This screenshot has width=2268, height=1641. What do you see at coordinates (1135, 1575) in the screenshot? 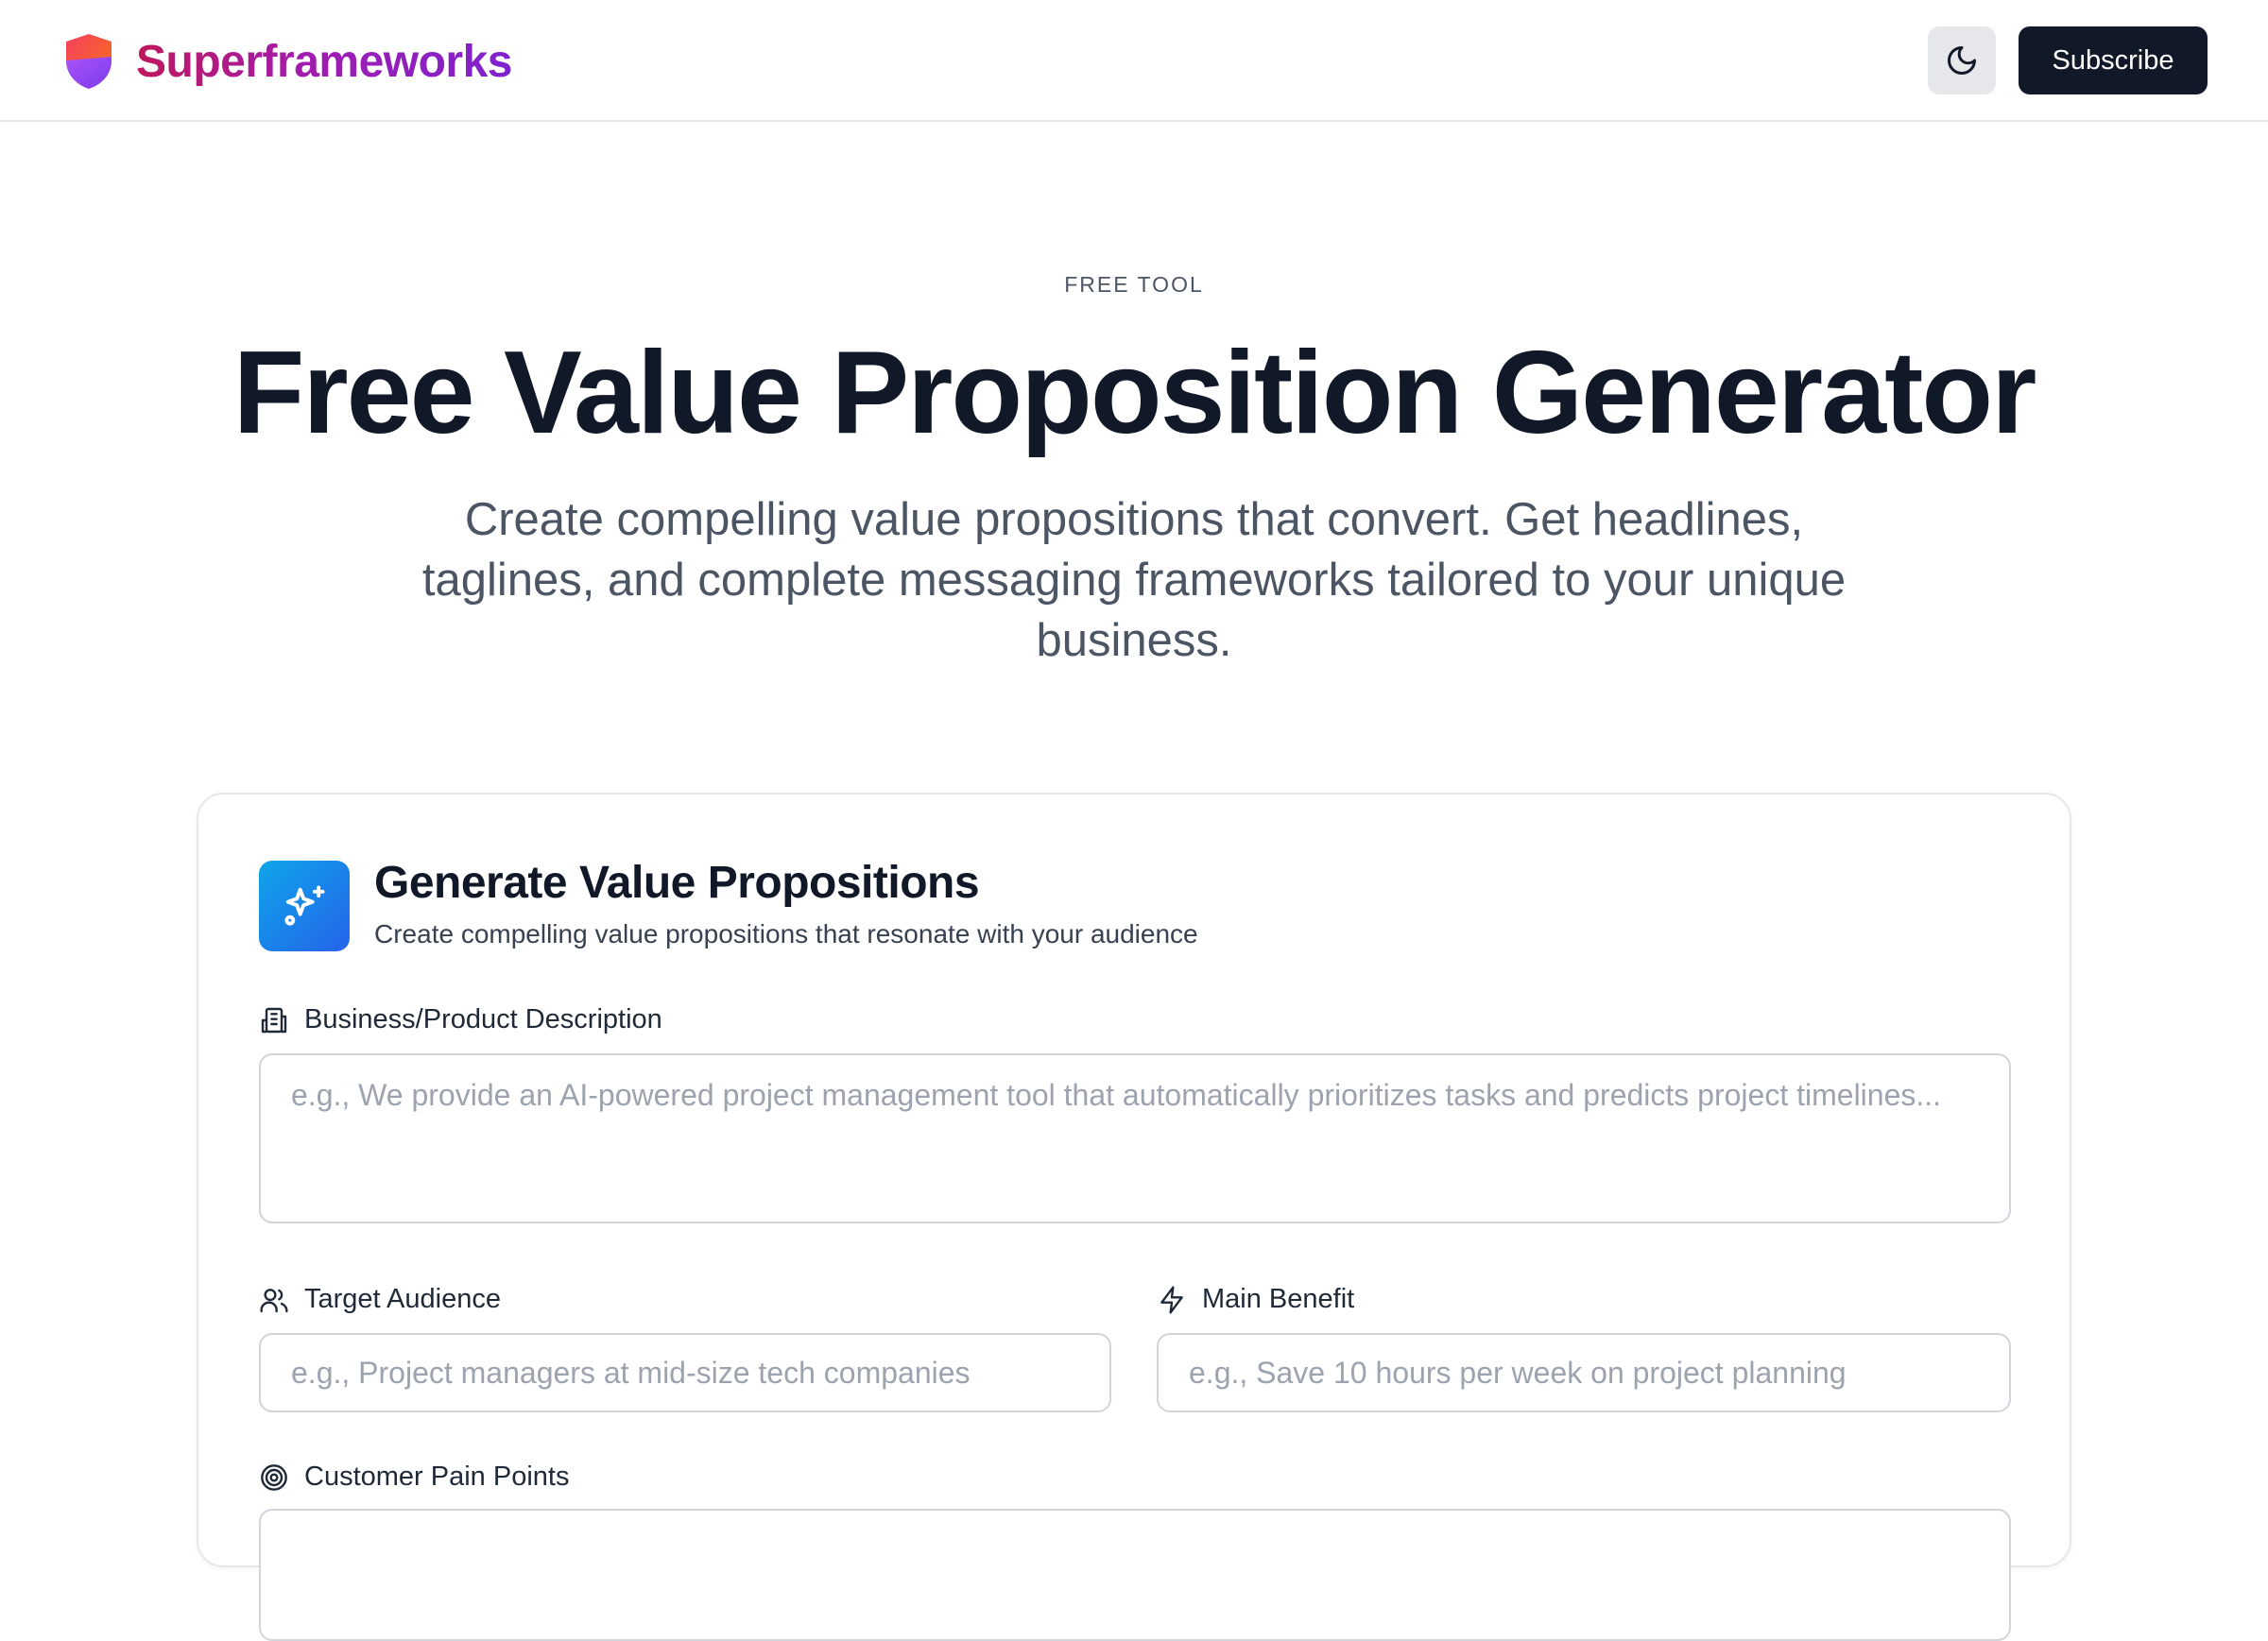
I see `pain-points-input` at bounding box center [1135, 1575].